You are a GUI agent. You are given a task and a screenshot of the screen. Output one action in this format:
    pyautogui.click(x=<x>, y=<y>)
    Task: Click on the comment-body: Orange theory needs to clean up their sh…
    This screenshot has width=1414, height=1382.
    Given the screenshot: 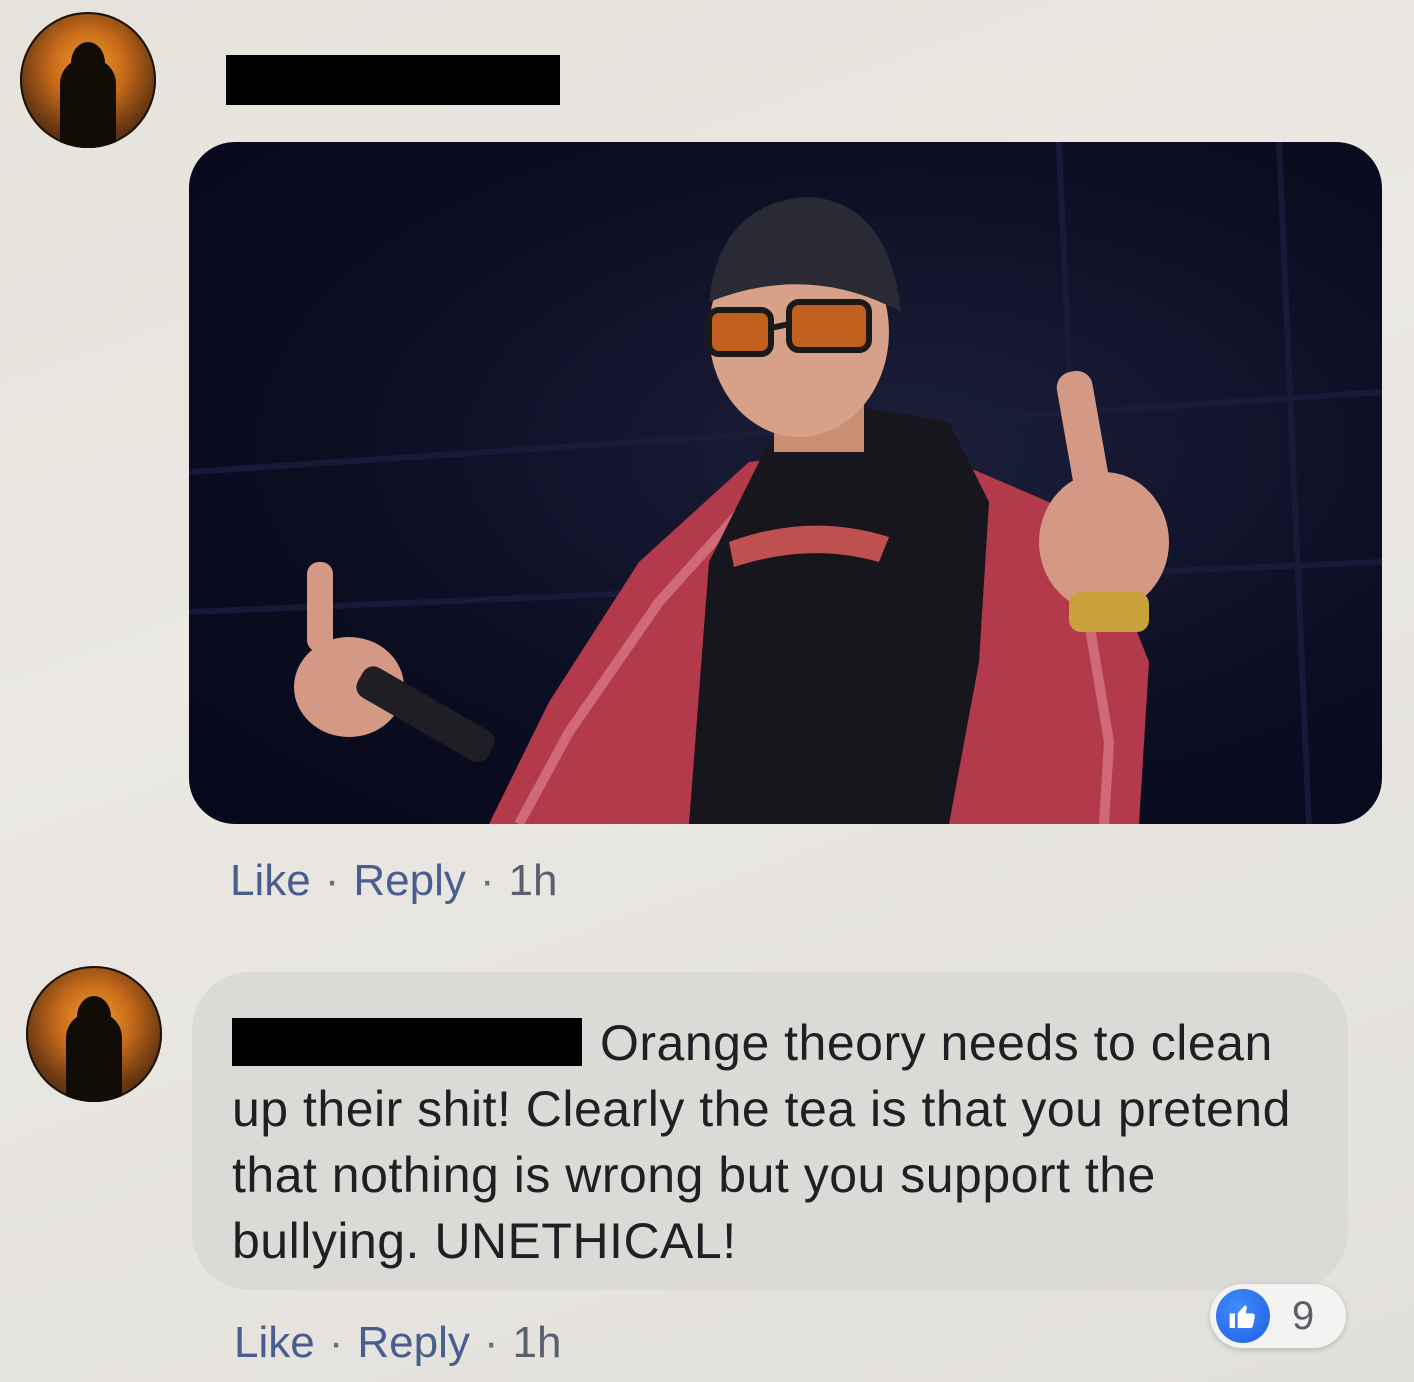 What is the action you would take?
    pyautogui.click(x=782, y=1142)
    